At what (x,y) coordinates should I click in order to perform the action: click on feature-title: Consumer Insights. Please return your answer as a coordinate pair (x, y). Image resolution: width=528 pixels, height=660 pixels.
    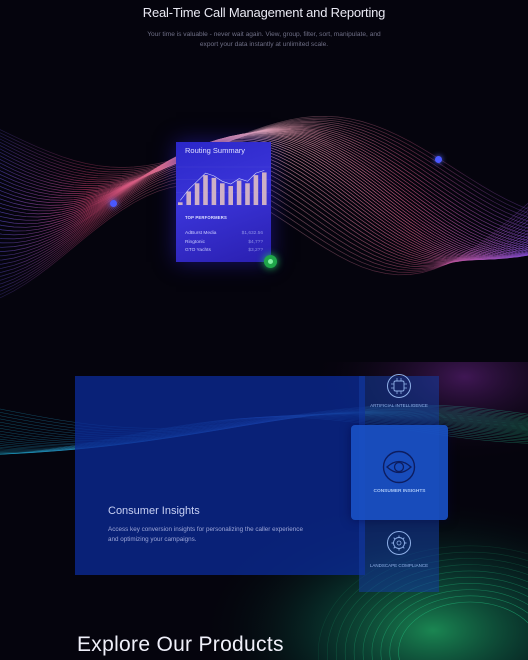
    Looking at the image, I should click on (154, 511).